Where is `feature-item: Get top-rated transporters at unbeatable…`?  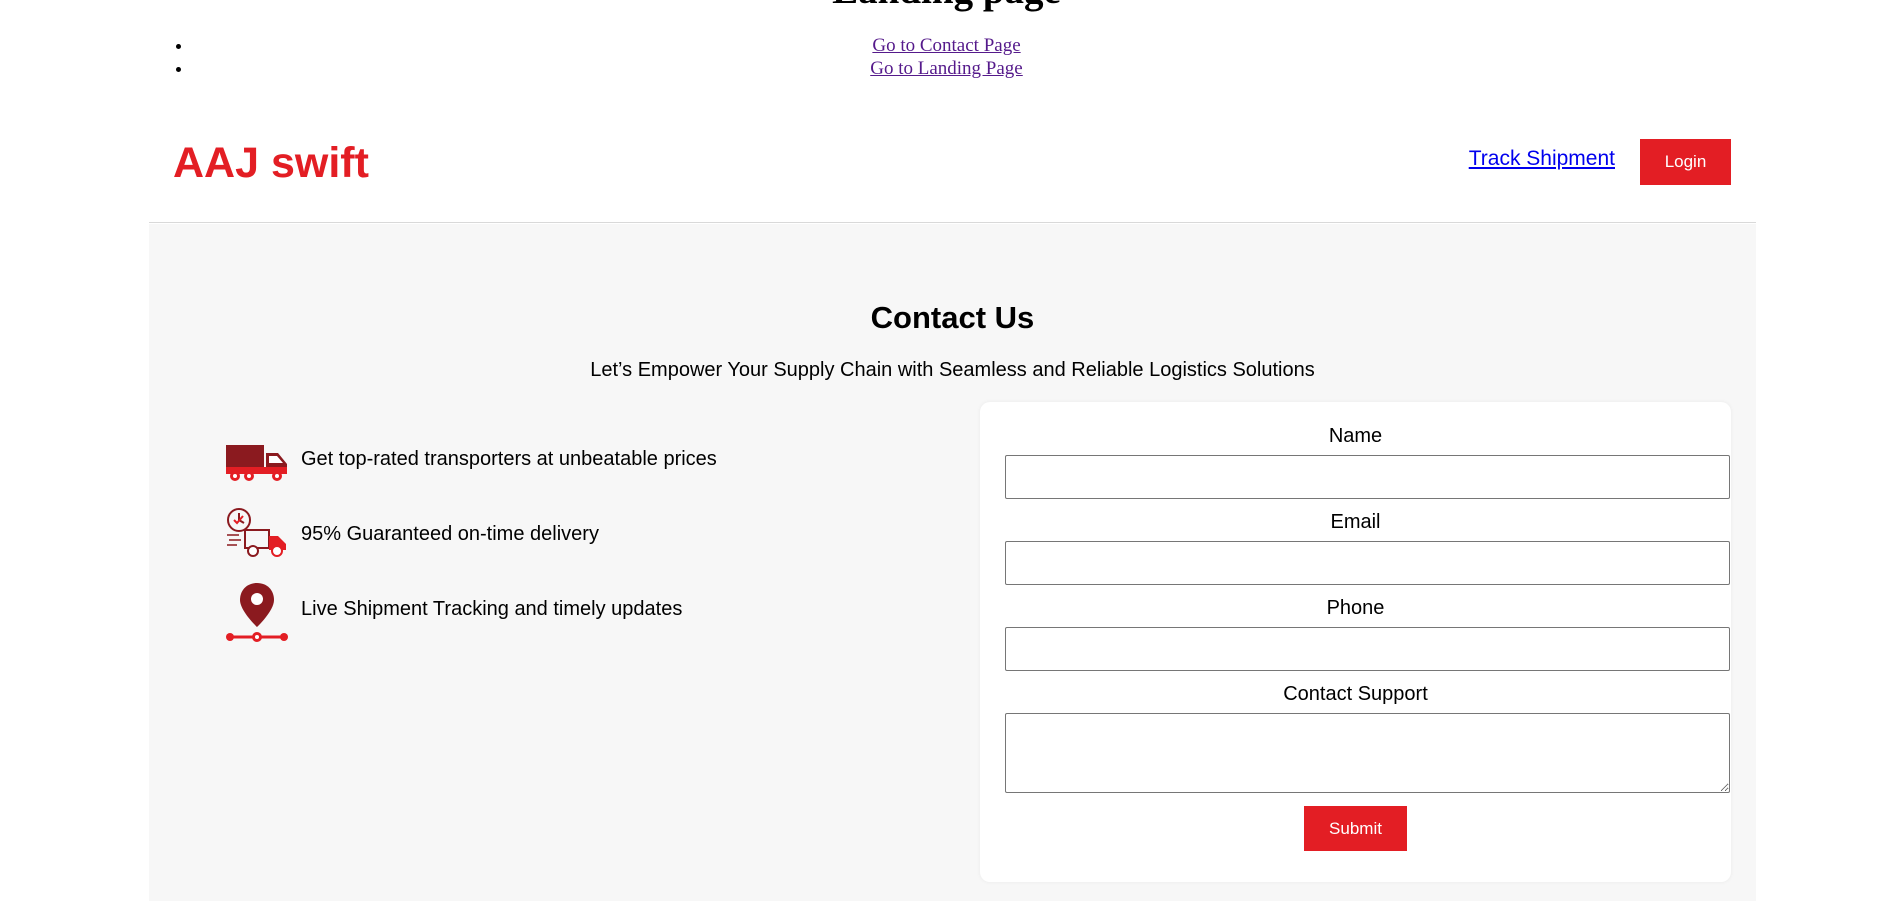
feature-item: Get top-rated transporters at unbeatable… is located at coordinates (575, 468).